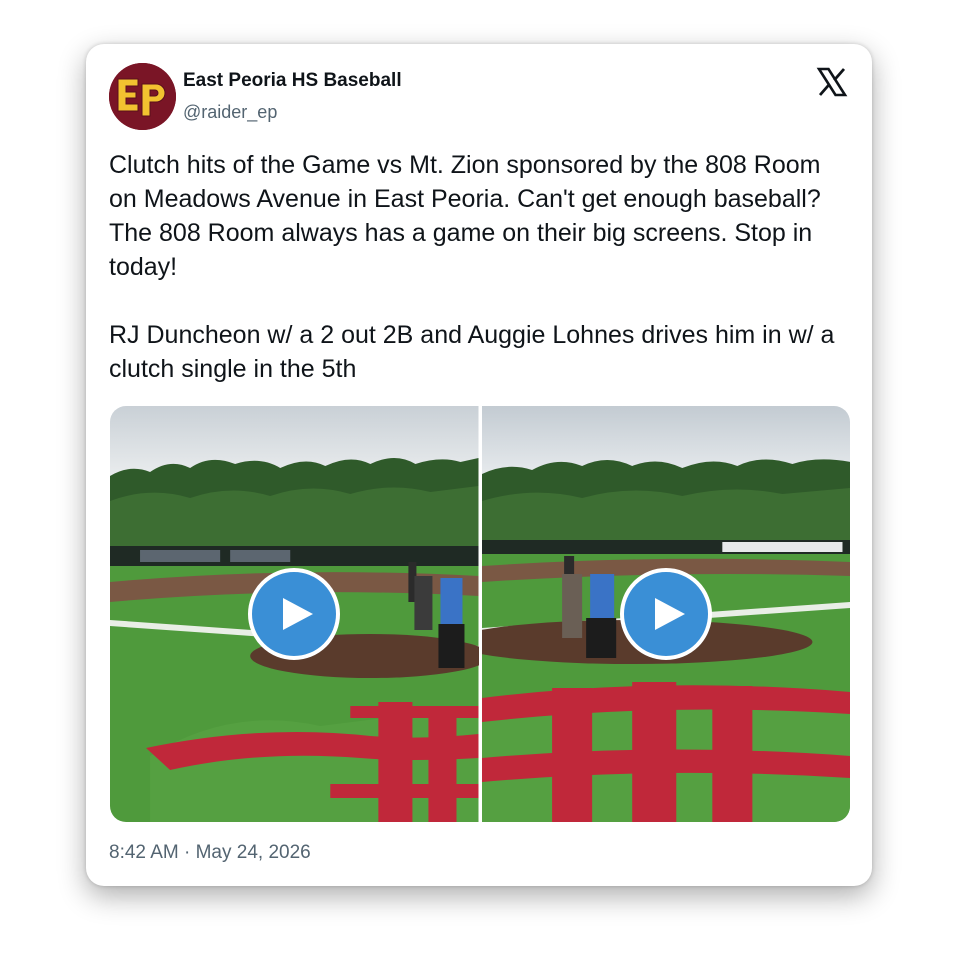 This screenshot has width=959, height=969. I want to click on post-date: May 24, 2026, so click(253, 852).